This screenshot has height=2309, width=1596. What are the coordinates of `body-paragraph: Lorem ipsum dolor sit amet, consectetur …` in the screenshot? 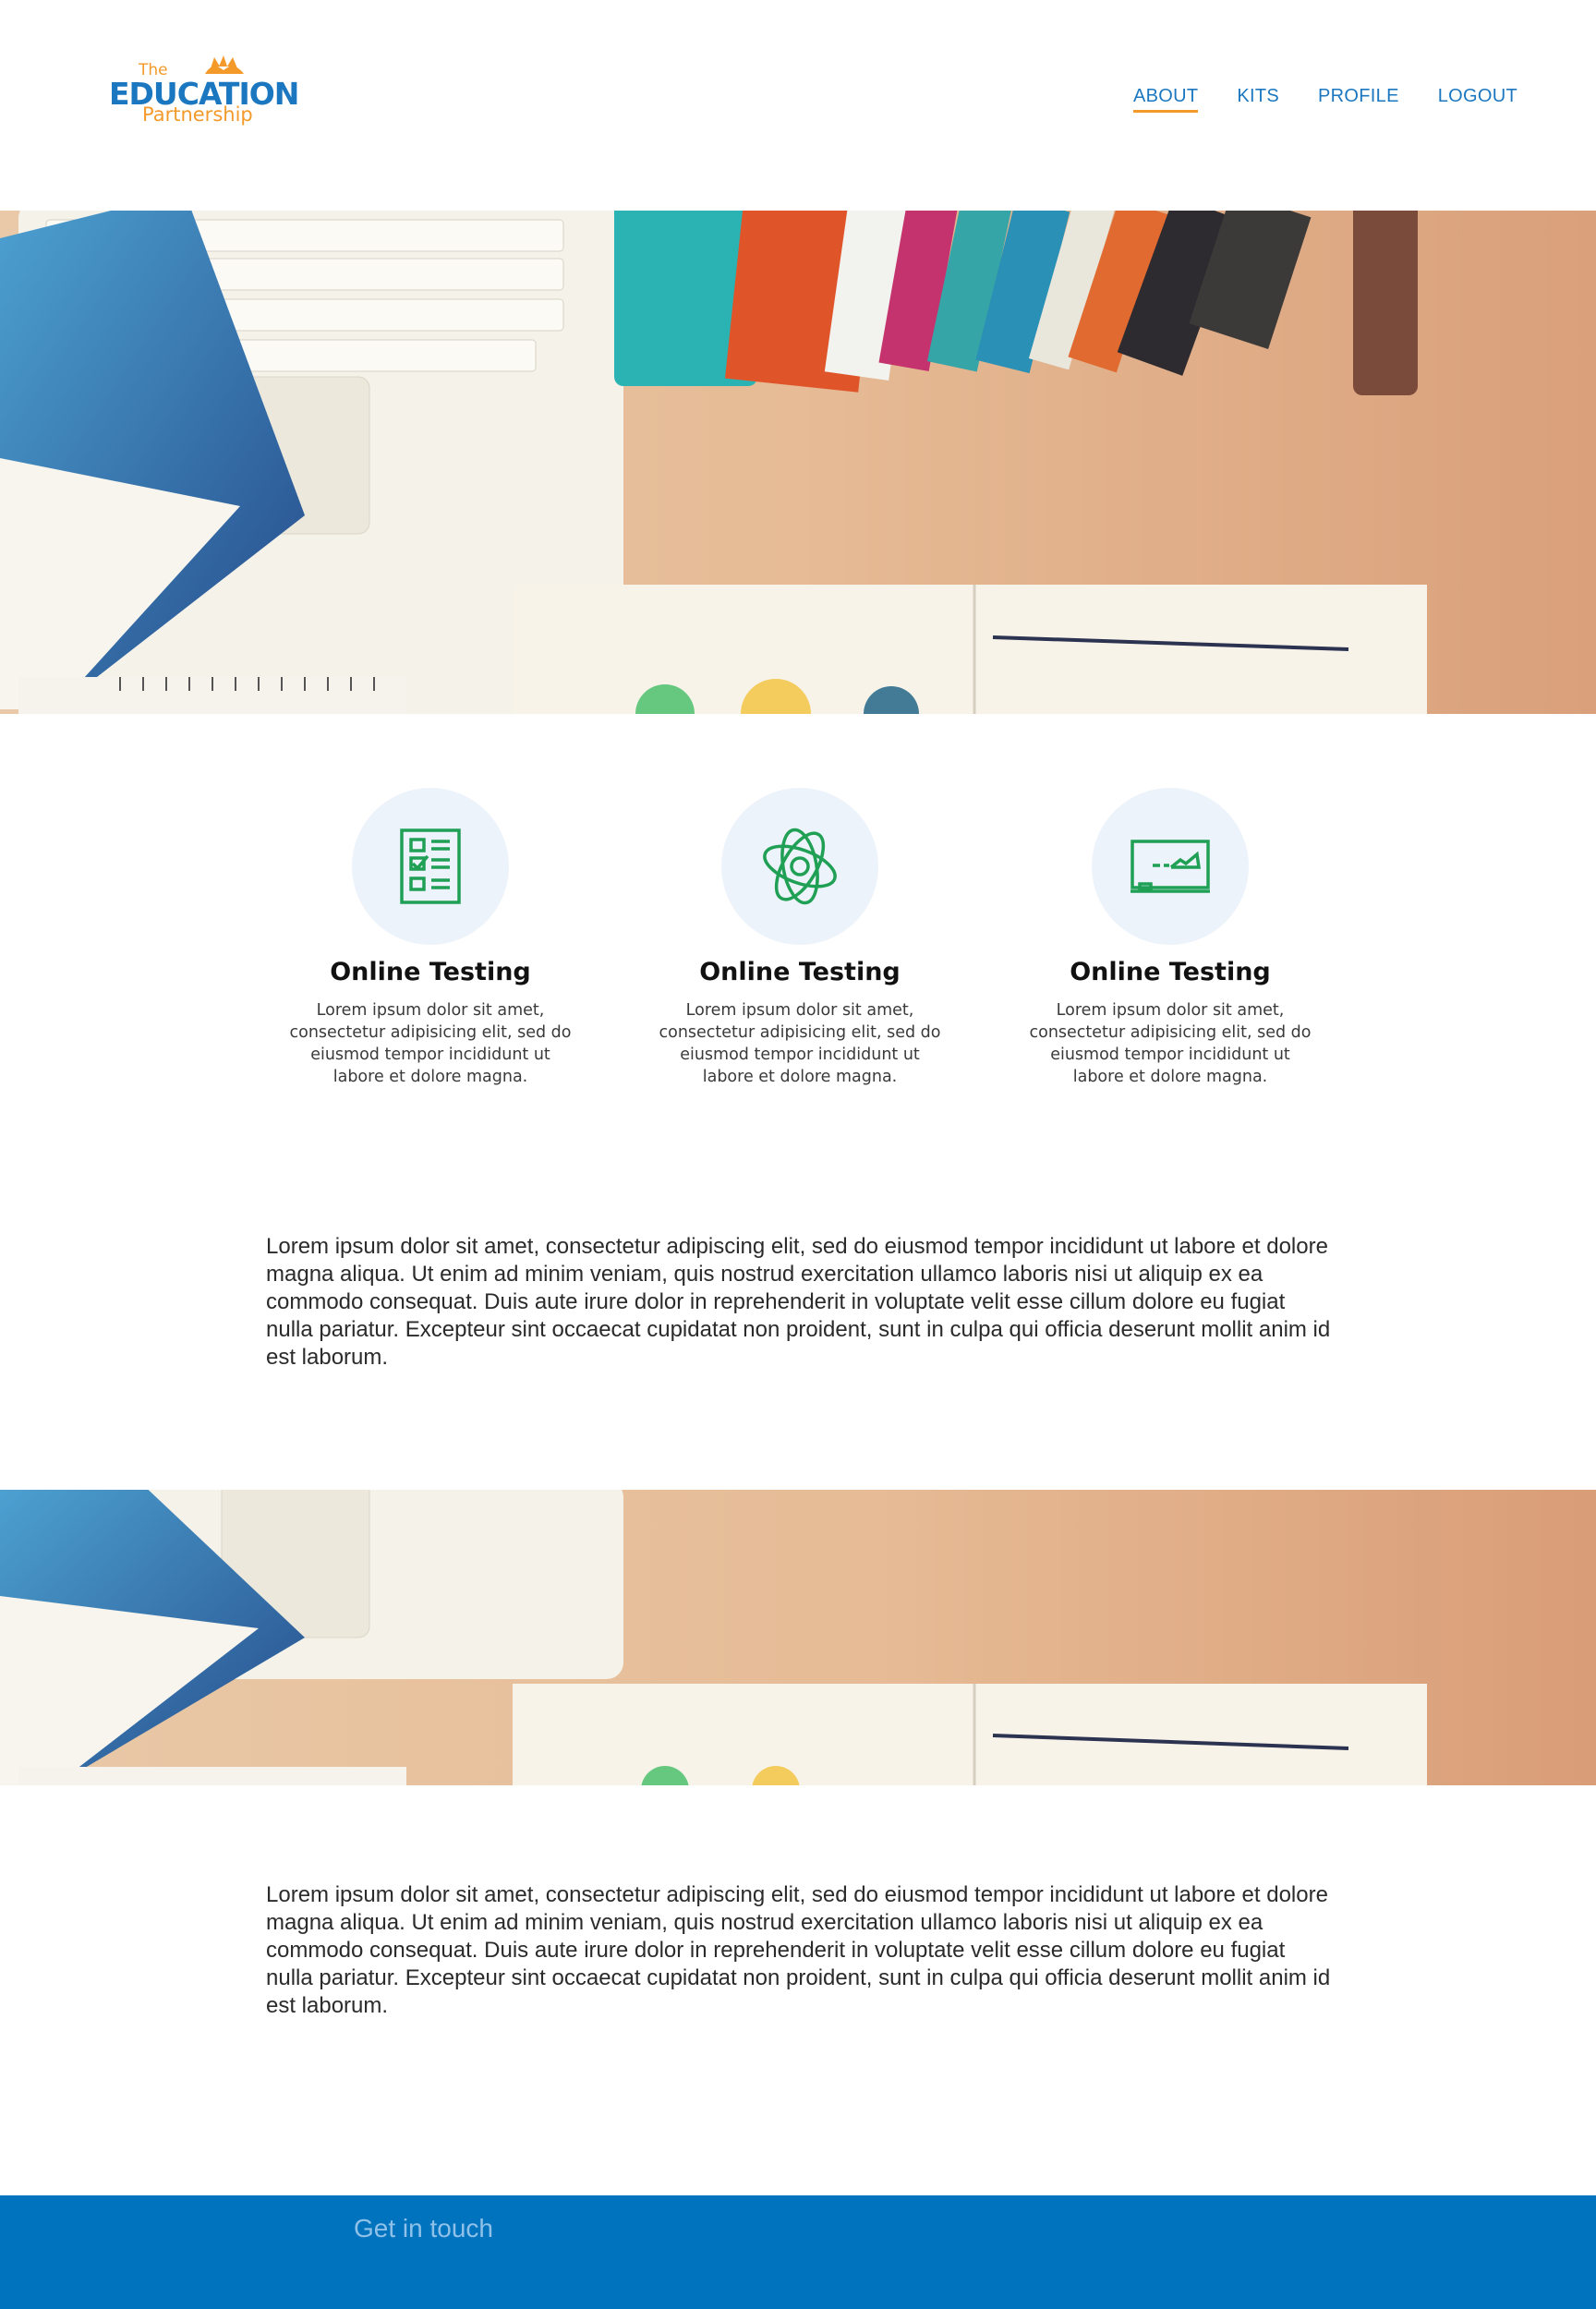 It's located at (798, 1950).